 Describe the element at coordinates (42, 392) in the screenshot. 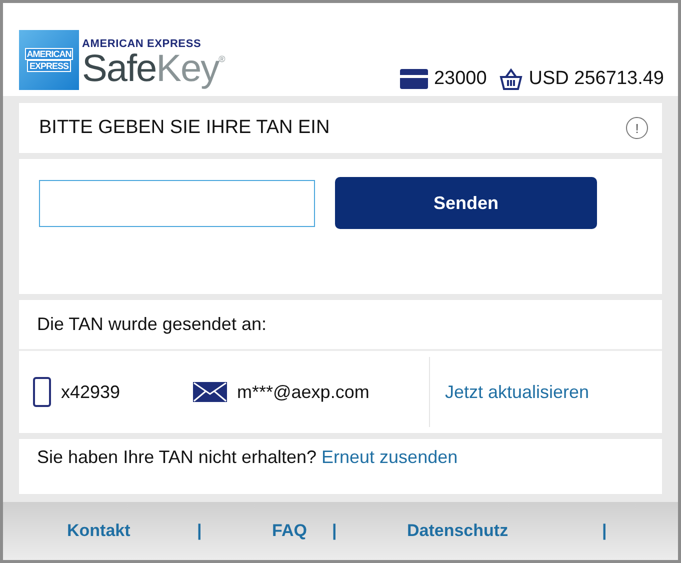

I see `phone-icon` at that location.